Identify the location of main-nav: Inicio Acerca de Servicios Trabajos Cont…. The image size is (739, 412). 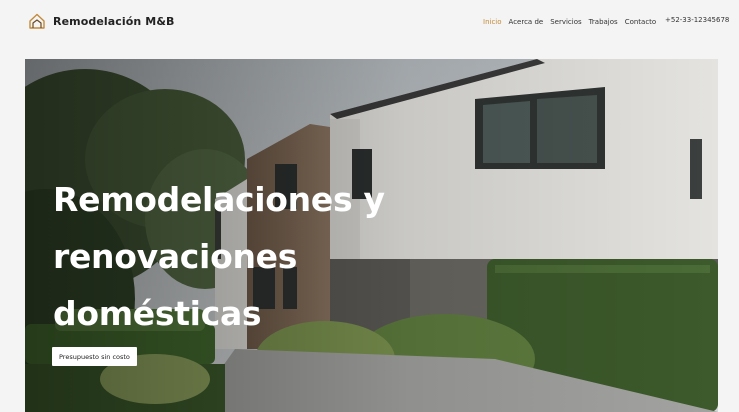
(569, 22).